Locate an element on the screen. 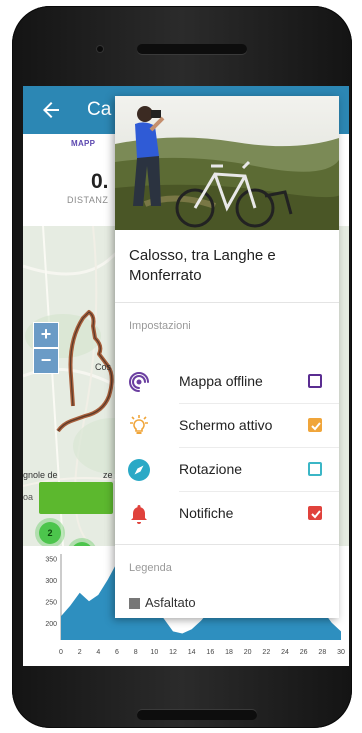 The width and height of the screenshot is (362, 733). x-tick-label: 18 is located at coordinates (229, 652).